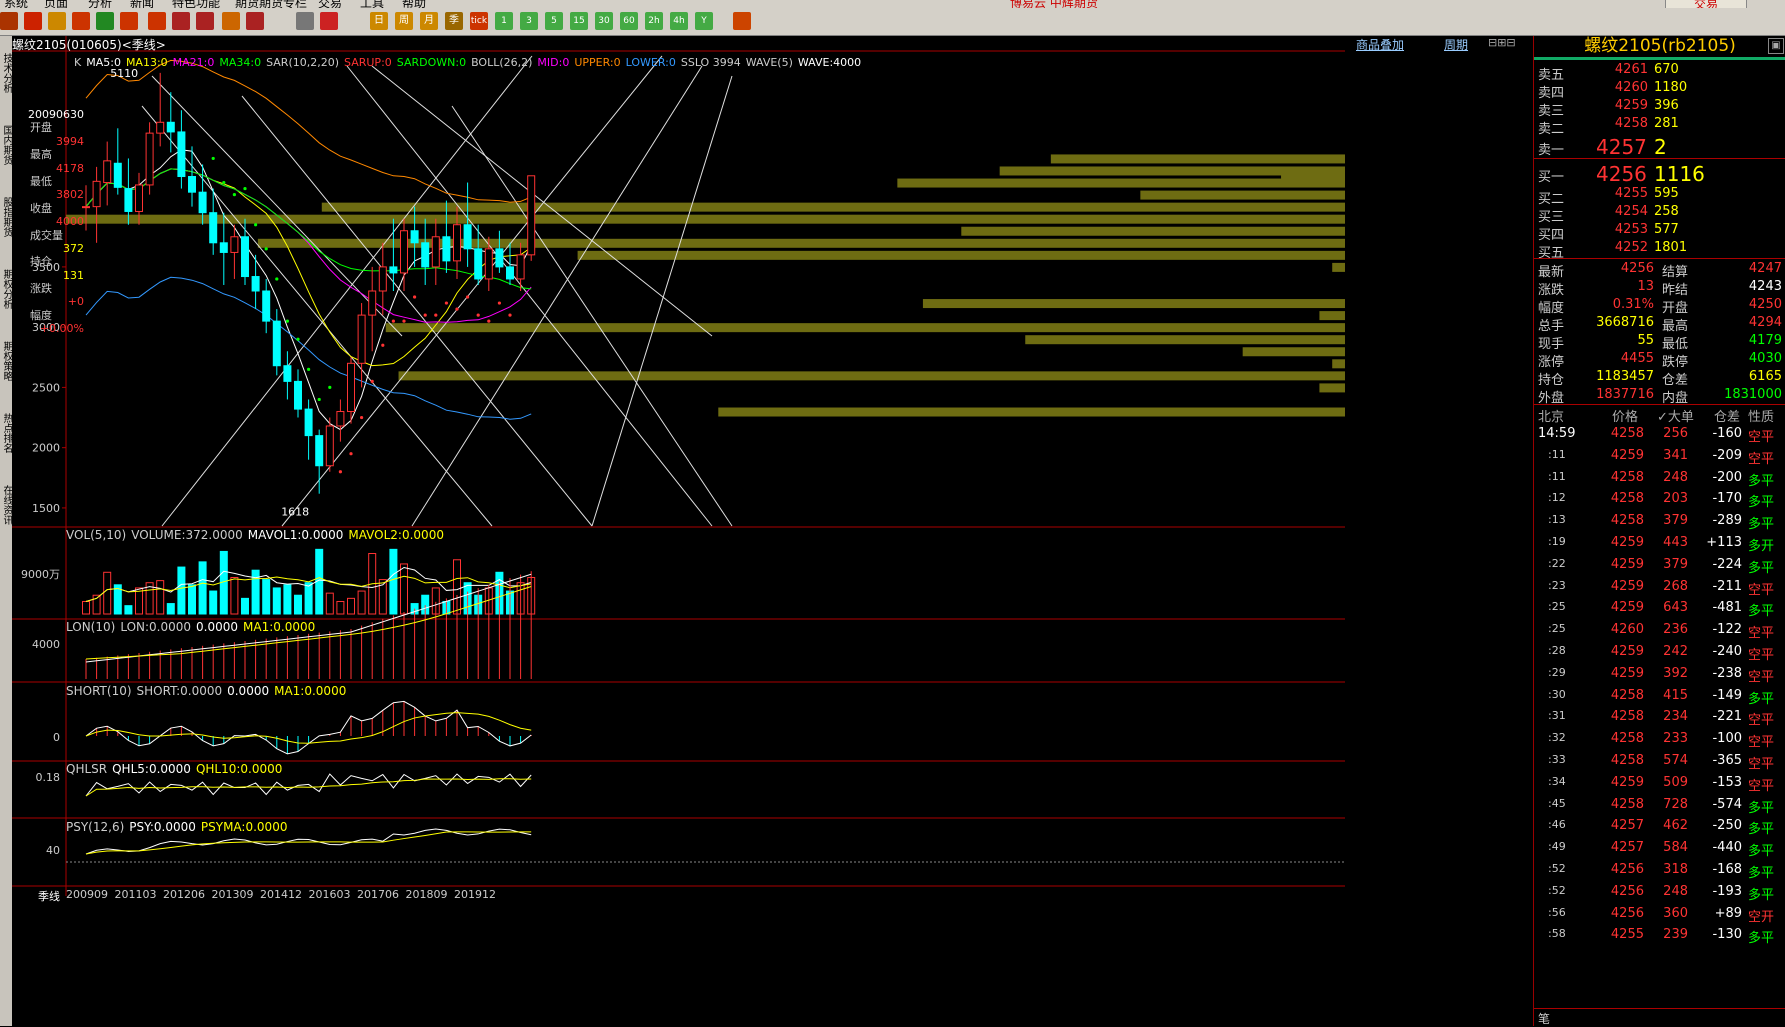  What do you see at coordinates (1380, 44) in the screenshot?
I see `overlay-link: 商品叠加` at bounding box center [1380, 44].